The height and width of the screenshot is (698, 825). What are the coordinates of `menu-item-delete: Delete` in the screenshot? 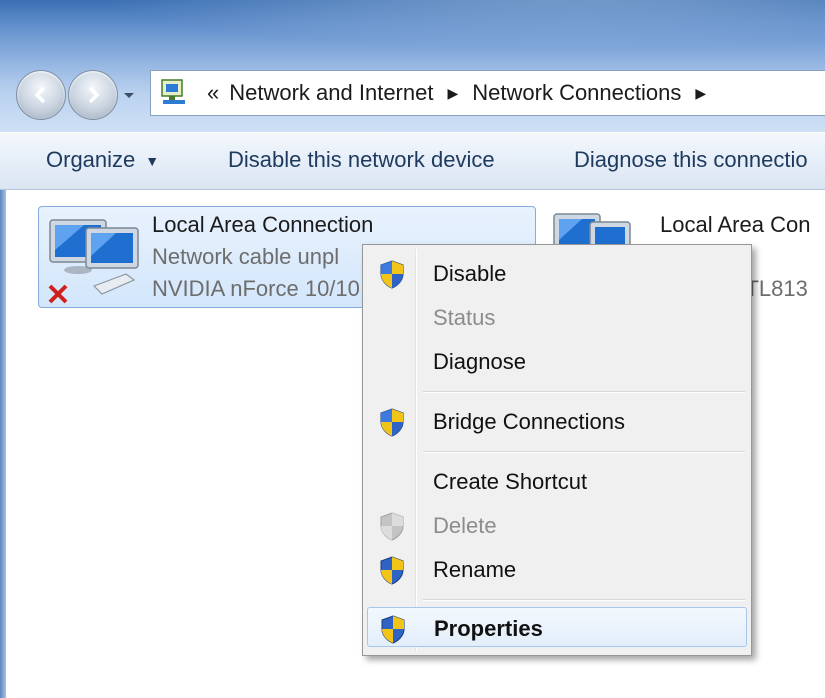 It's located at (557, 525).